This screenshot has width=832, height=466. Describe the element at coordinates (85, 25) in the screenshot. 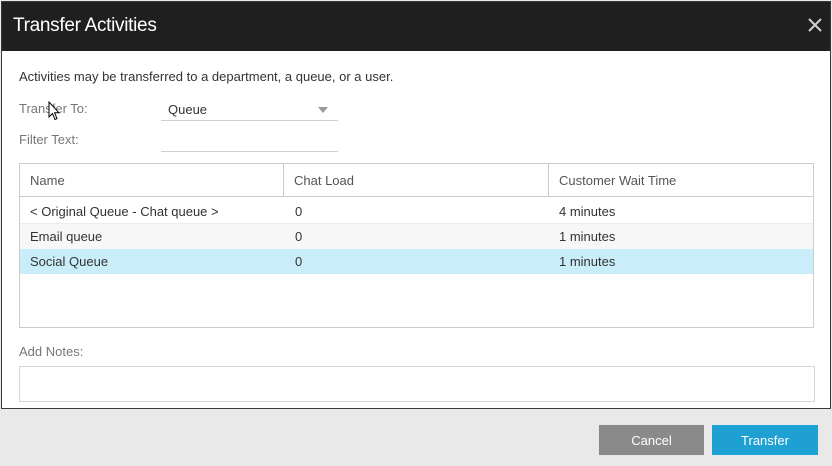

I see `dialog-title: Transfer Activities` at that location.